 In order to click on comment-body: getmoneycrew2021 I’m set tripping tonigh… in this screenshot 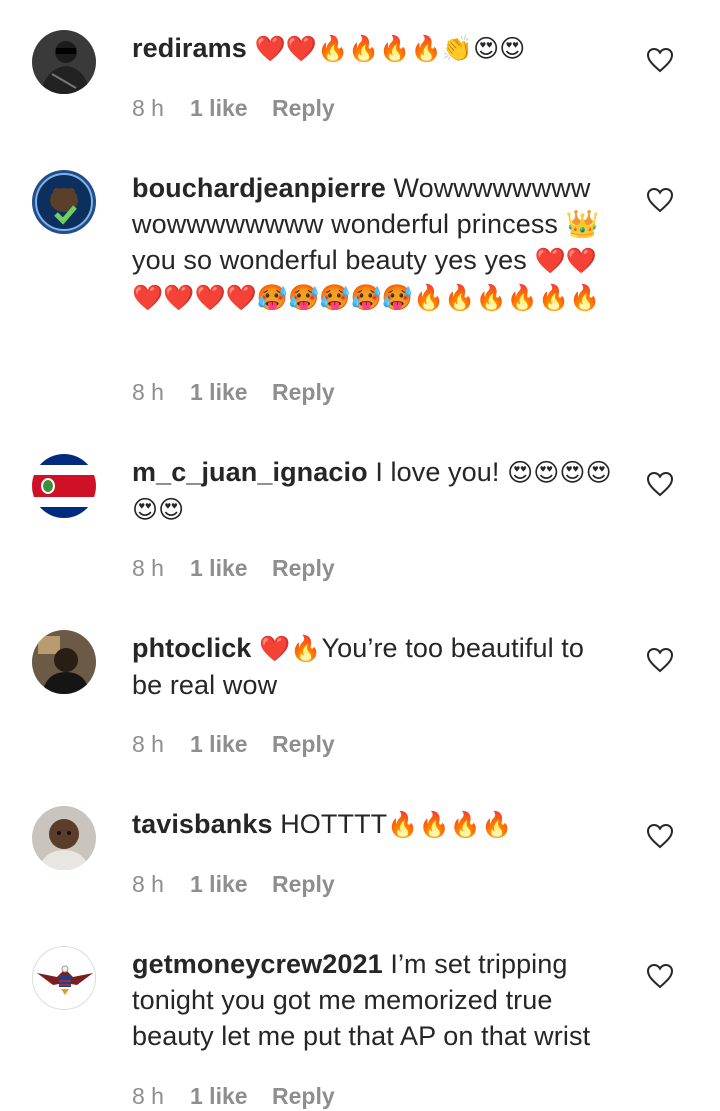, I will do `click(375, 1000)`.